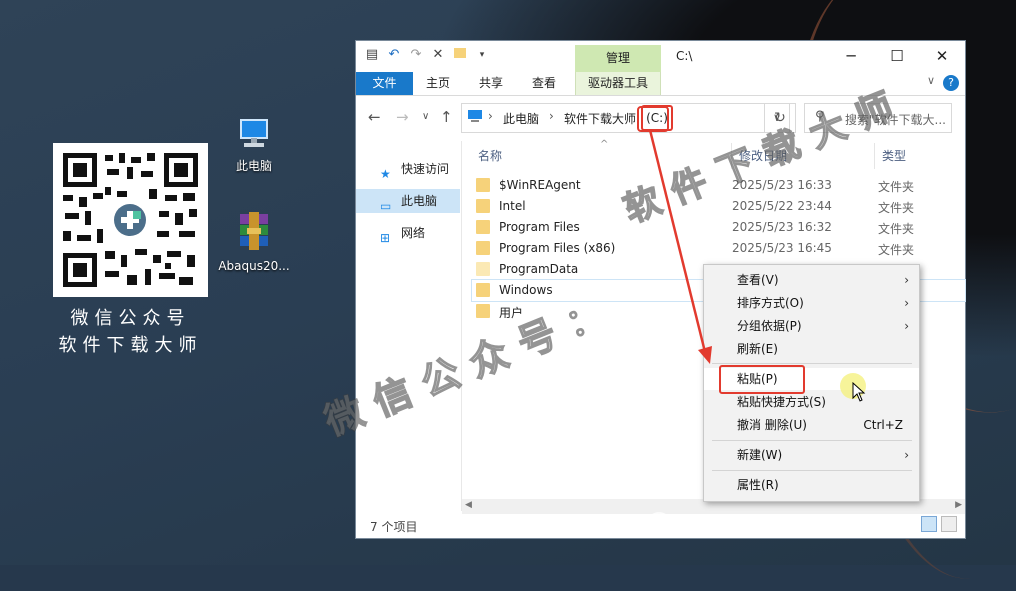  Describe the element at coordinates (769, 326) in the screenshot. I see `menu-item-label: 分组依据(P)` at that location.